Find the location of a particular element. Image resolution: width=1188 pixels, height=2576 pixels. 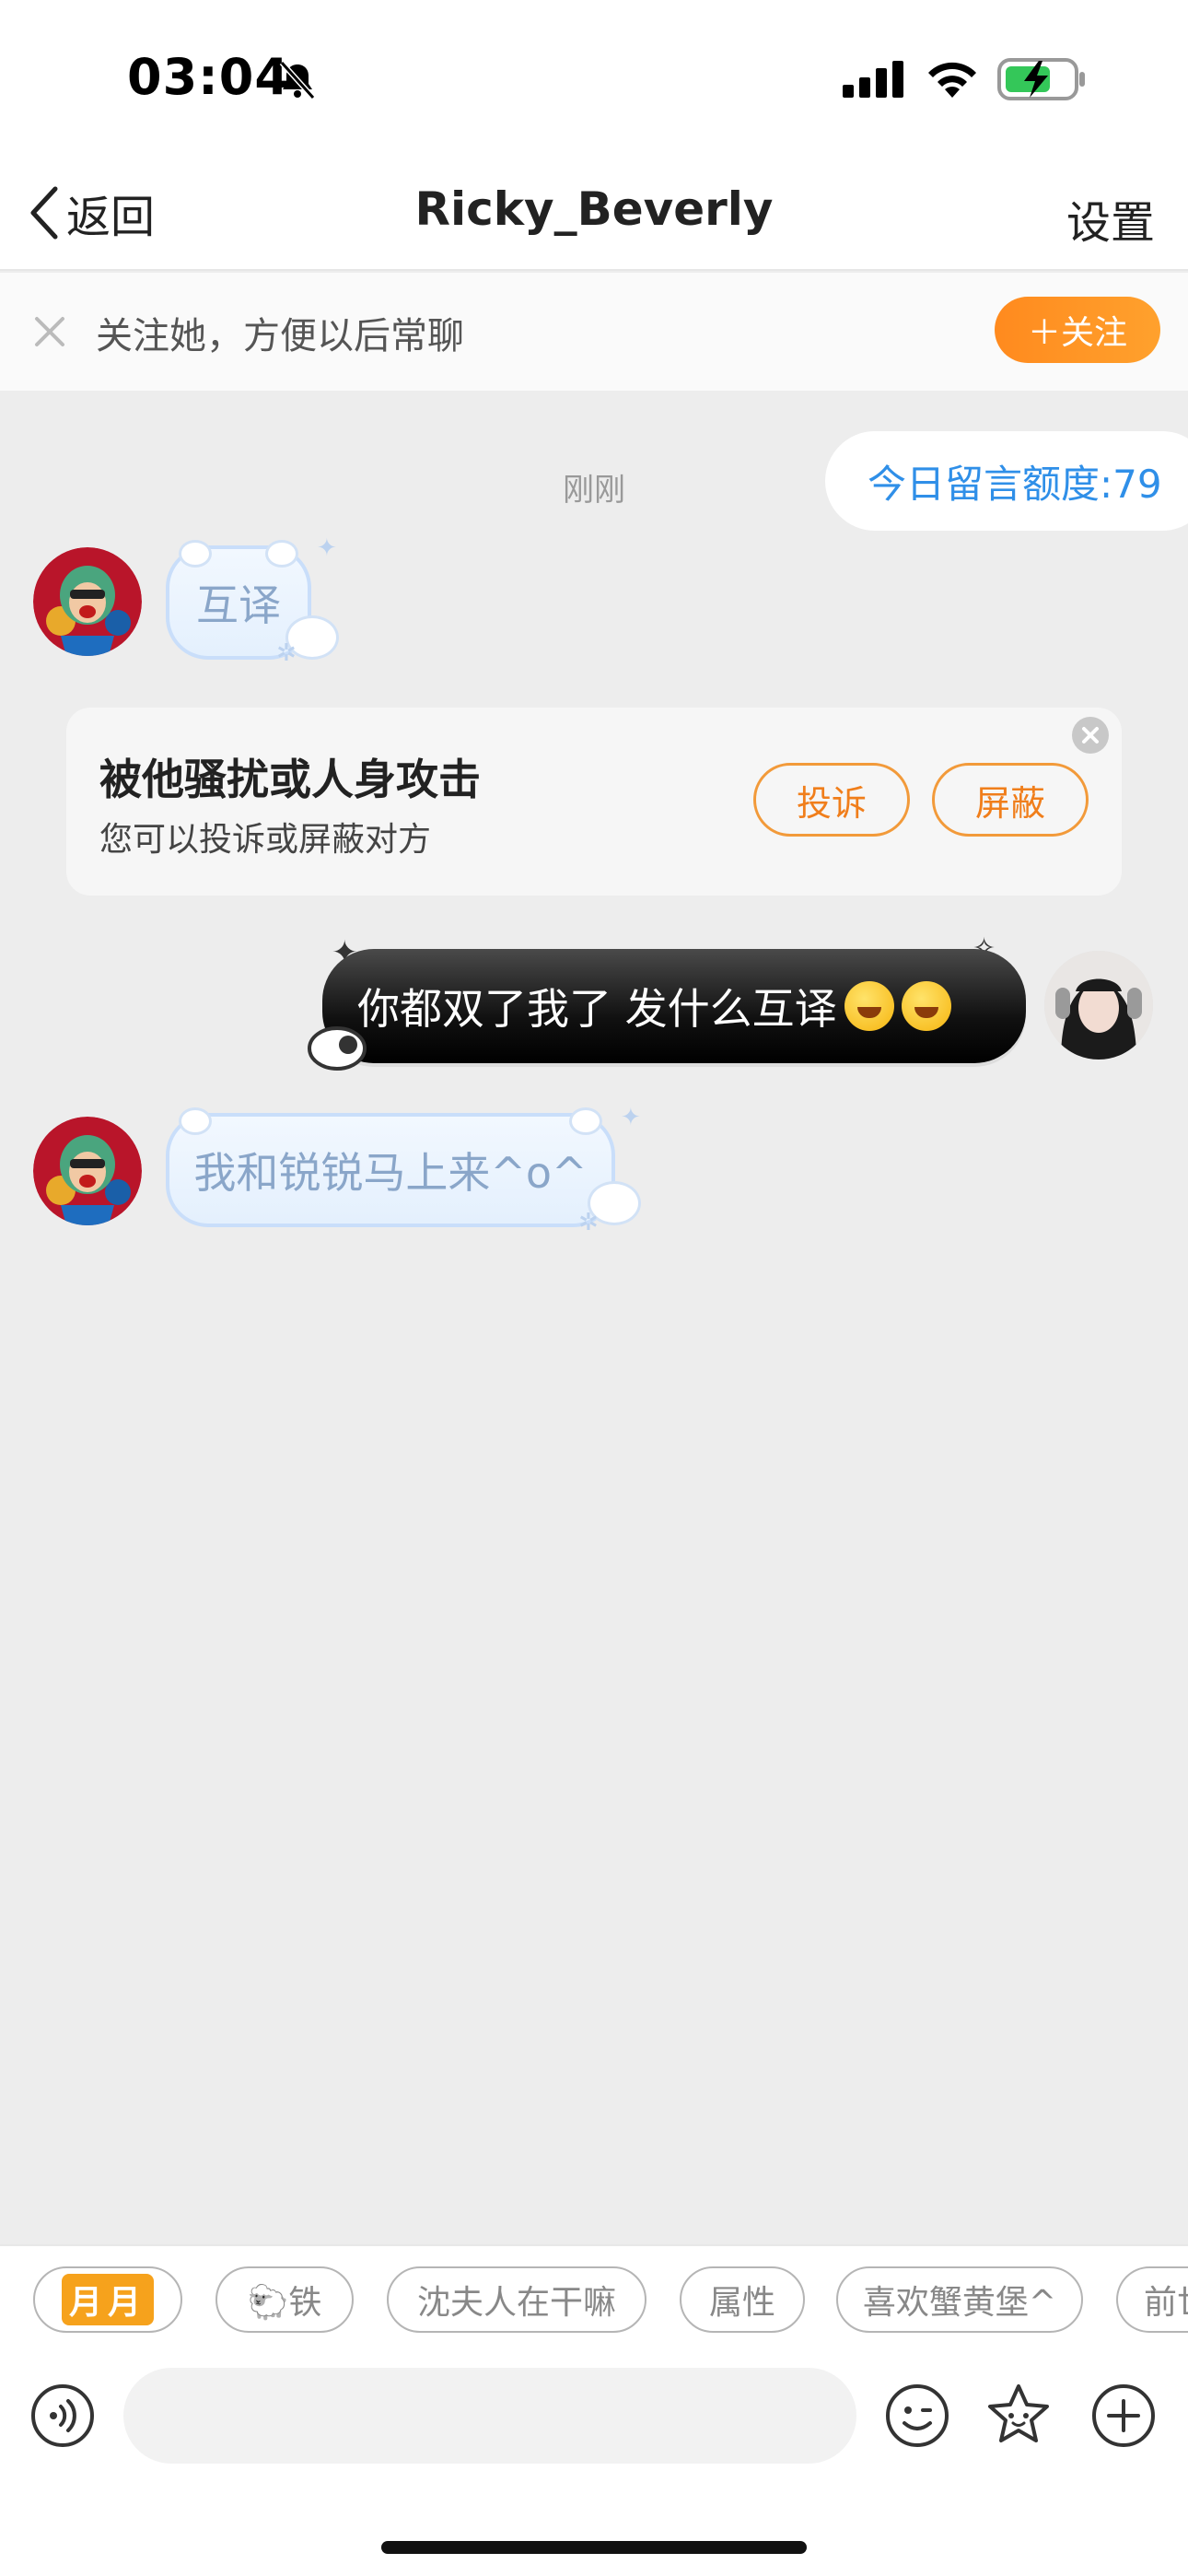

follow-button: ＋关注 is located at coordinates (1077, 330).